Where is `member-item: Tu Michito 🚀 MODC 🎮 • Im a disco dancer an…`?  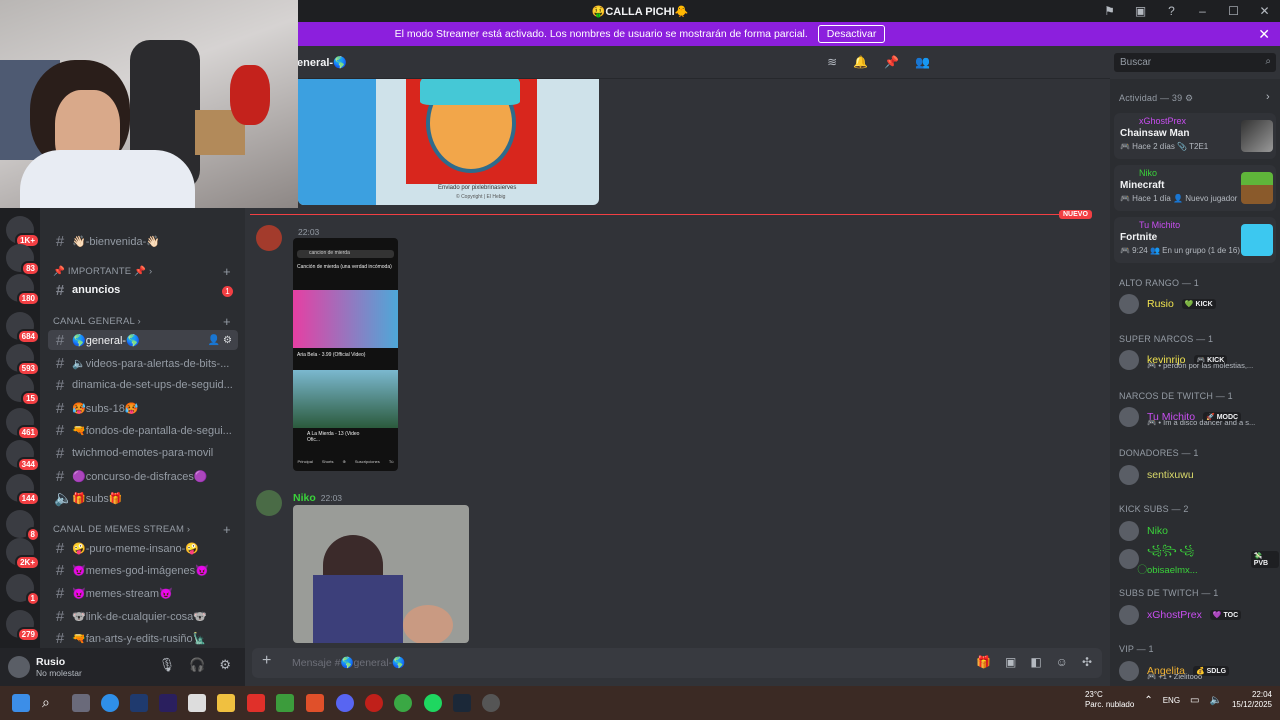 member-item: Tu Michito 🚀 MODC 🎮 • Im a disco dancer an… is located at coordinates (1199, 417).